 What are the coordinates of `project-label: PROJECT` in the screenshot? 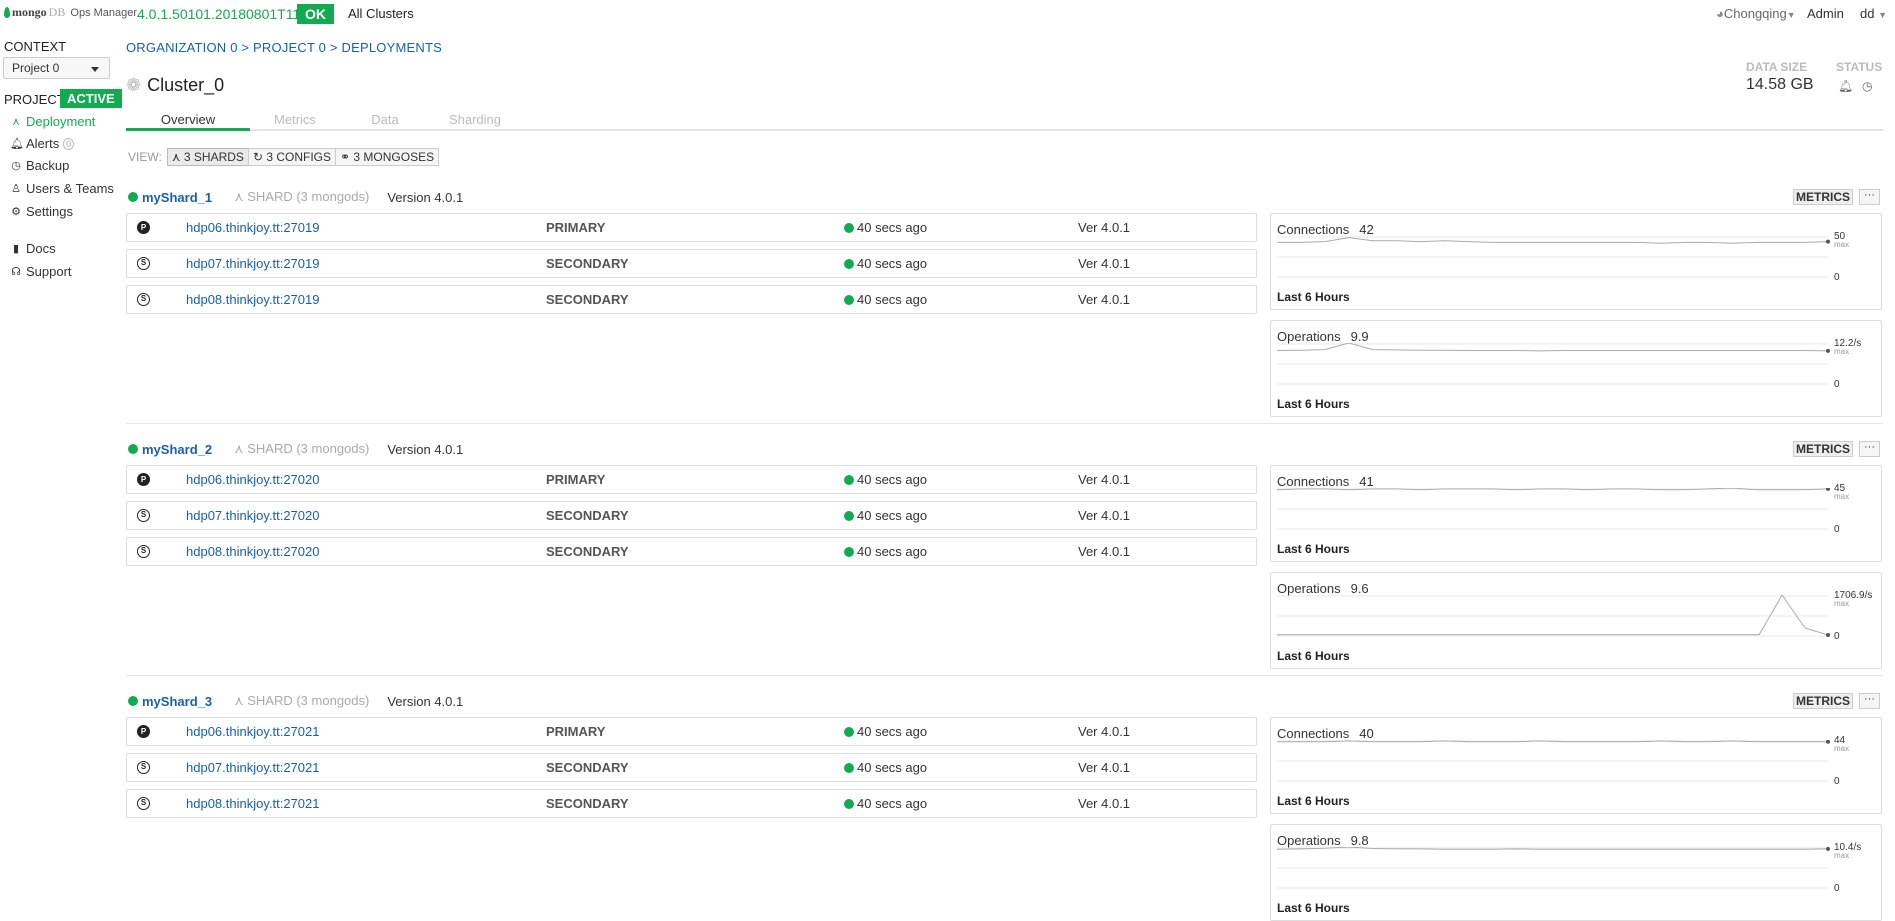 It's located at (34, 99).